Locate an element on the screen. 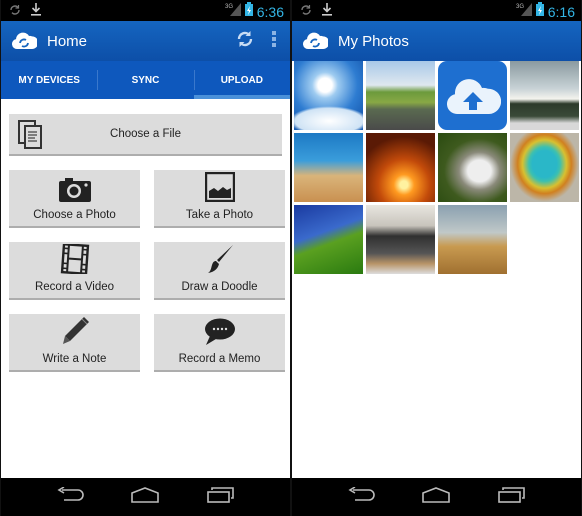 Image resolution: width=582 pixels, height=516 pixels. tab-sync: SYNC is located at coordinates (145, 80).